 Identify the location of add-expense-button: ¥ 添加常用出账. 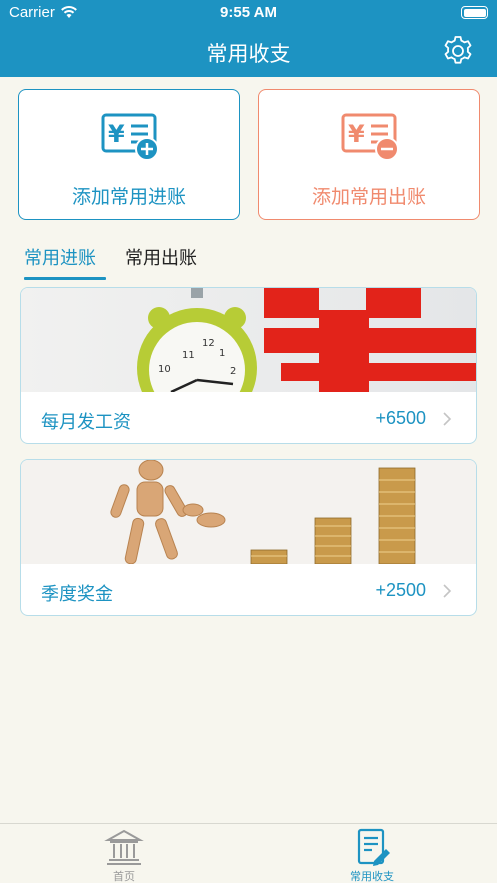
(369, 154).